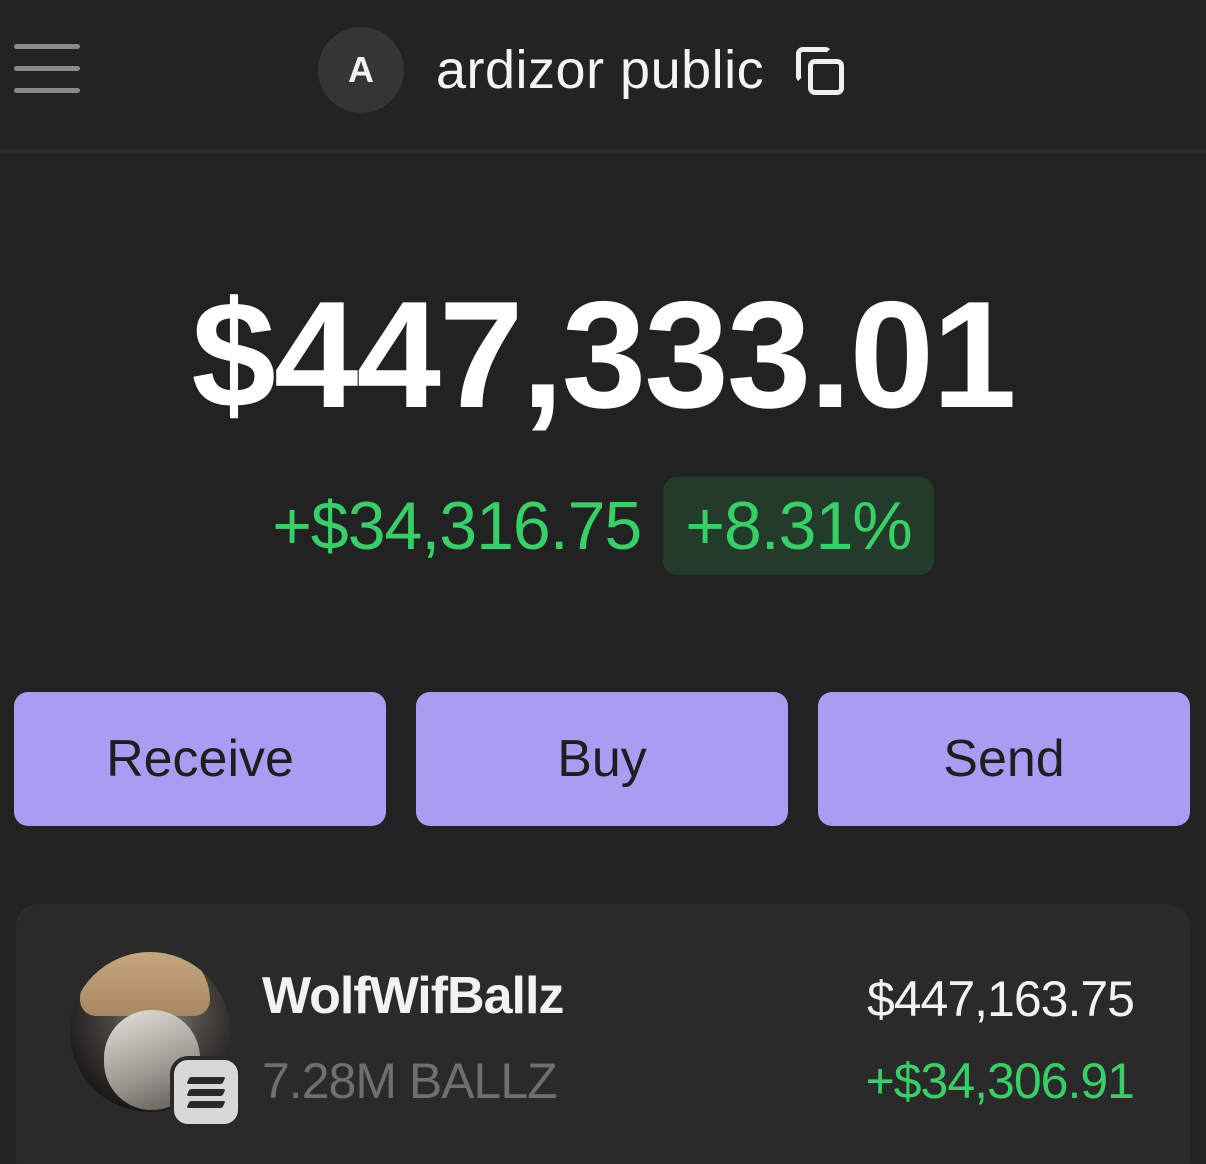  Describe the element at coordinates (457, 526) in the screenshot. I see `balance-change-amount: +$34,316.75` at that location.